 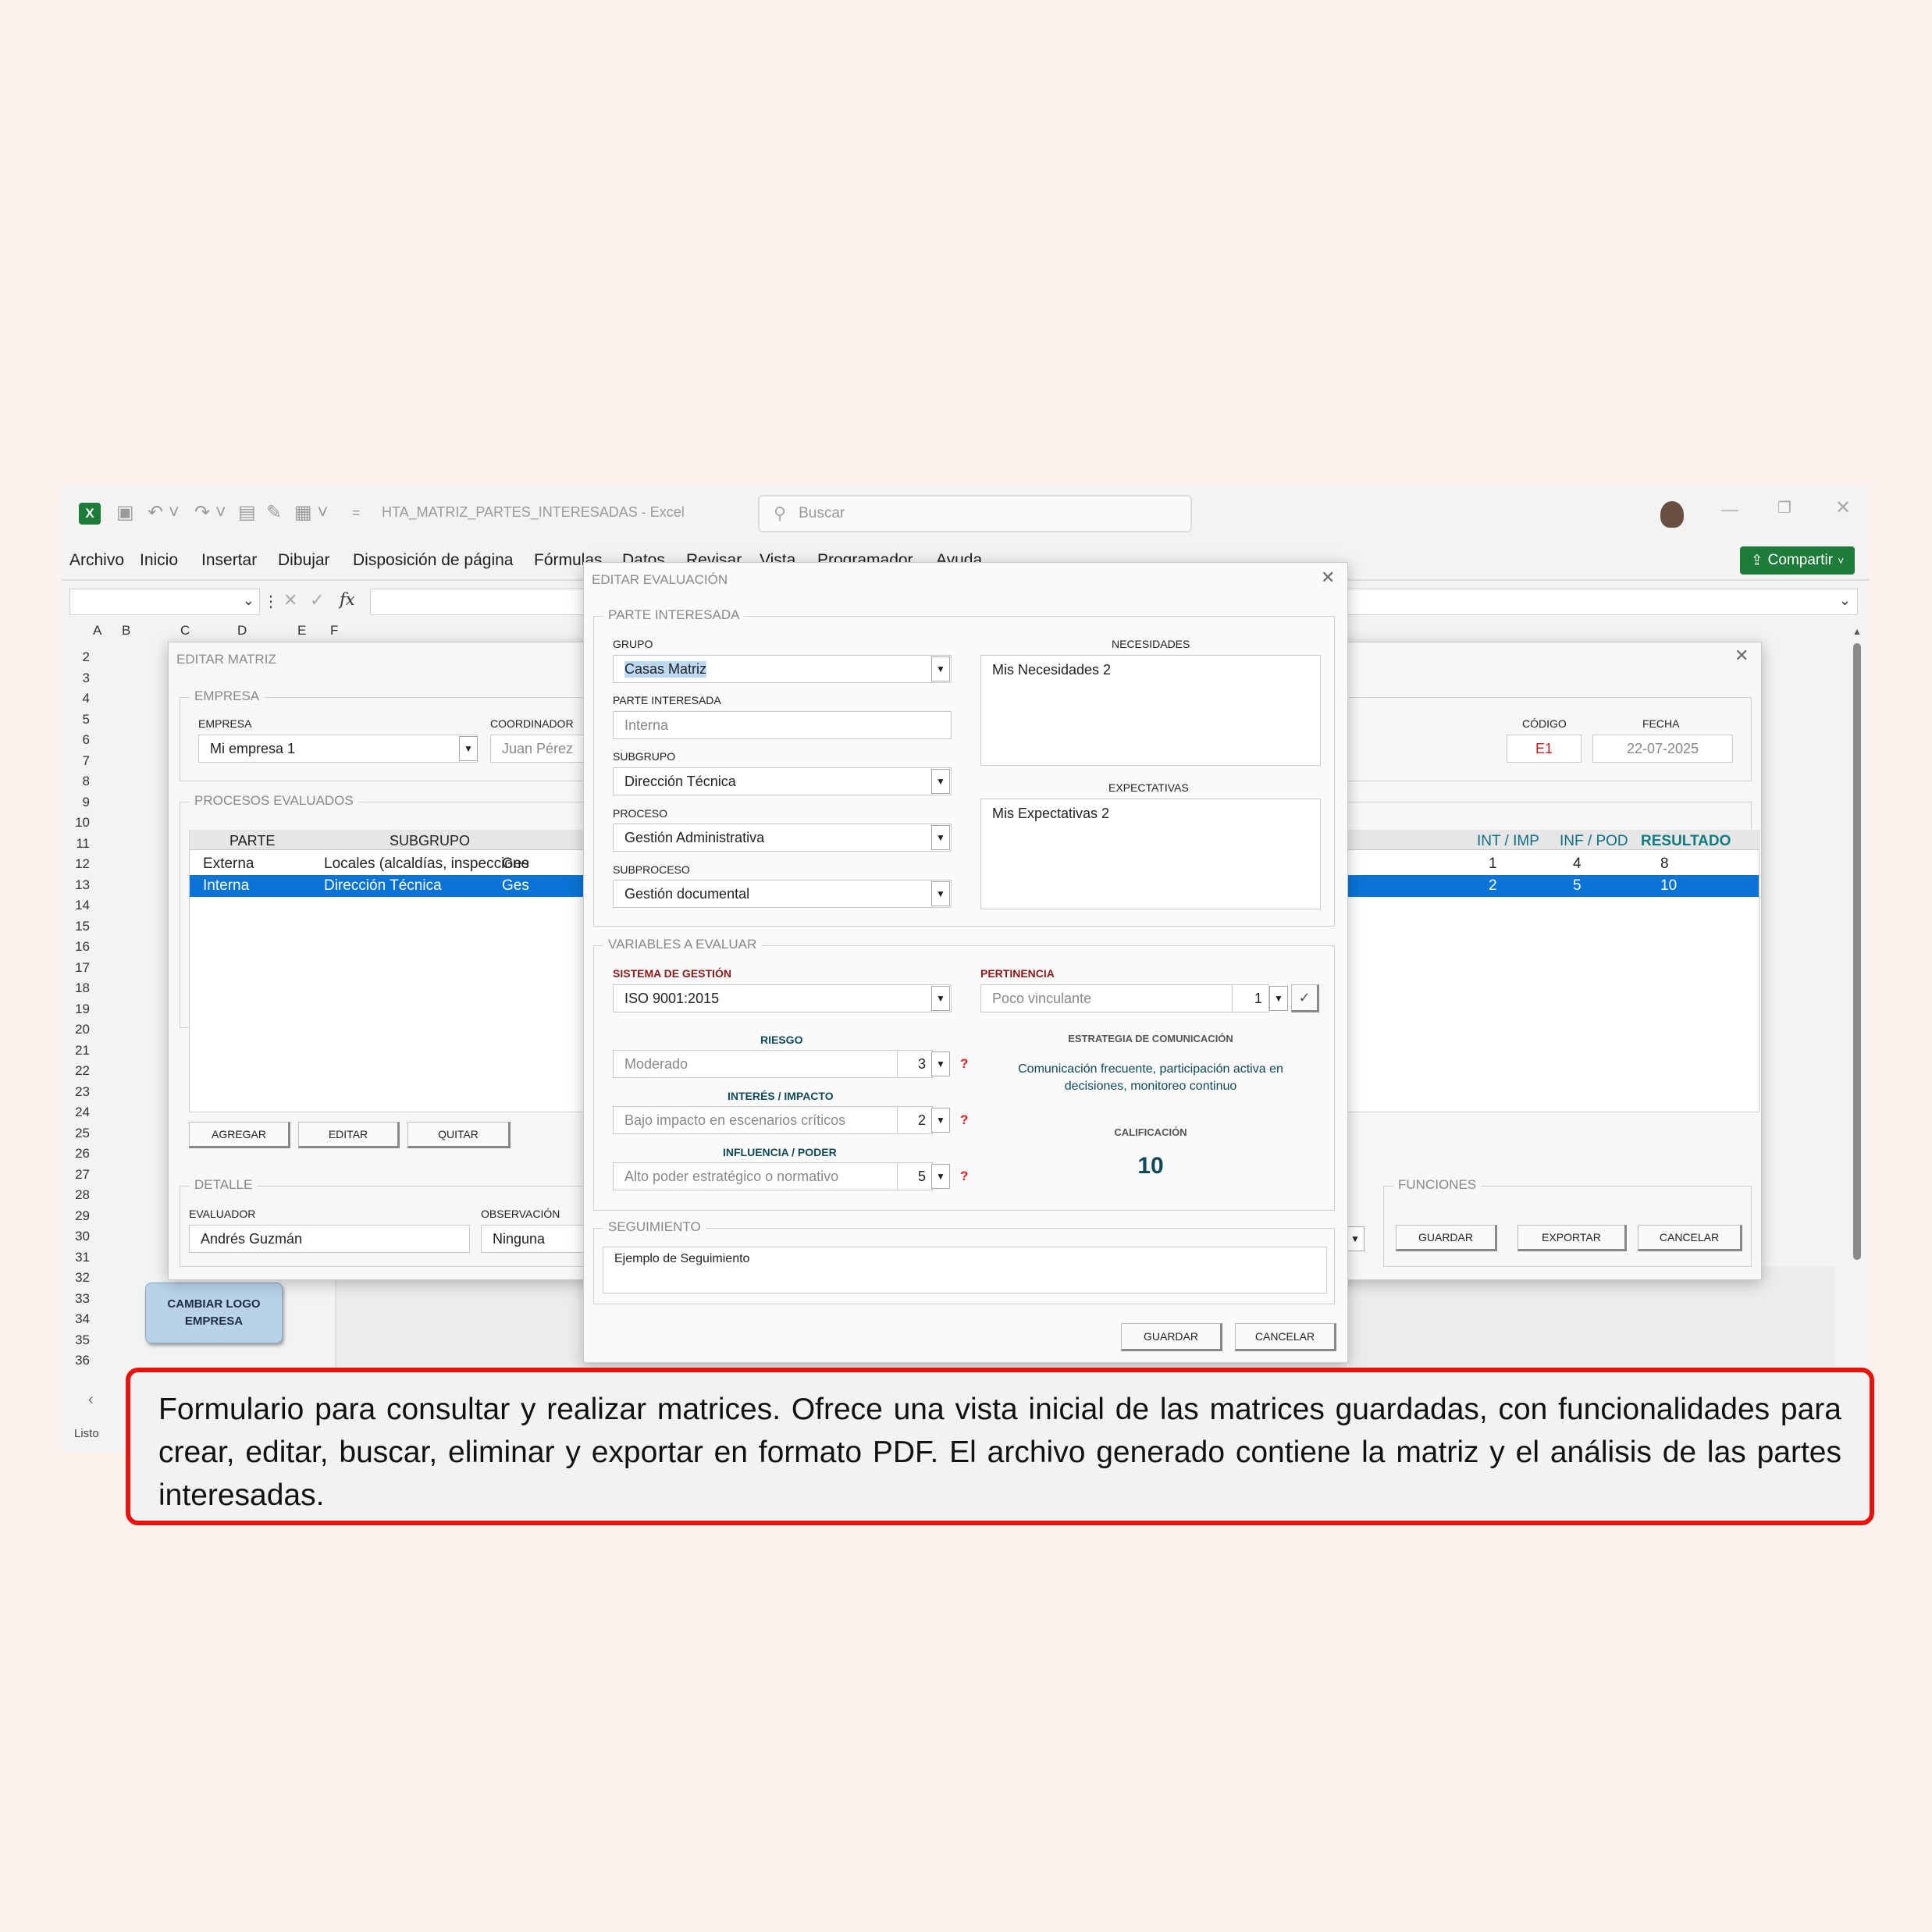 What do you see at coordinates (78, 1299) in the screenshot?
I see `row-header: 33` at bounding box center [78, 1299].